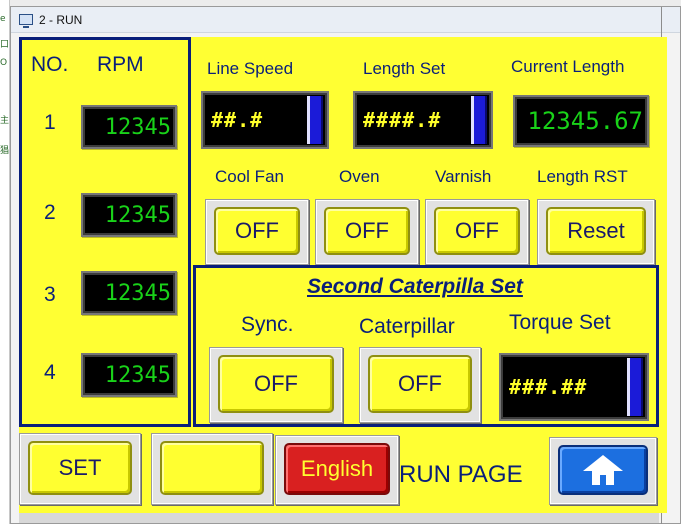 Image resolution: width=681 pixels, height=524 pixels. I want to click on length-set-label: Length Set, so click(404, 68).